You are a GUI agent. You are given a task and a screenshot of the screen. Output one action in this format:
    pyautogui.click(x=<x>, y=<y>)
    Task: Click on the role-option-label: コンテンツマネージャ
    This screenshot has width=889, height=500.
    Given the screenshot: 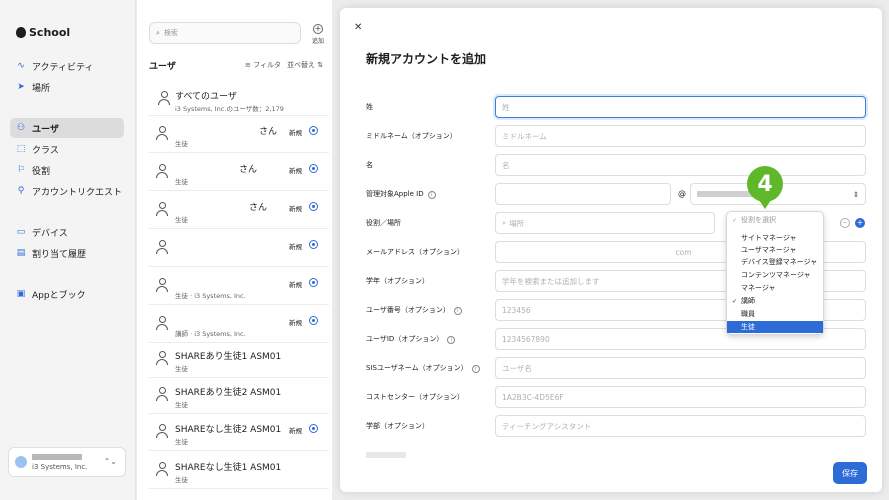 What is the action you would take?
    pyautogui.click(x=776, y=275)
    